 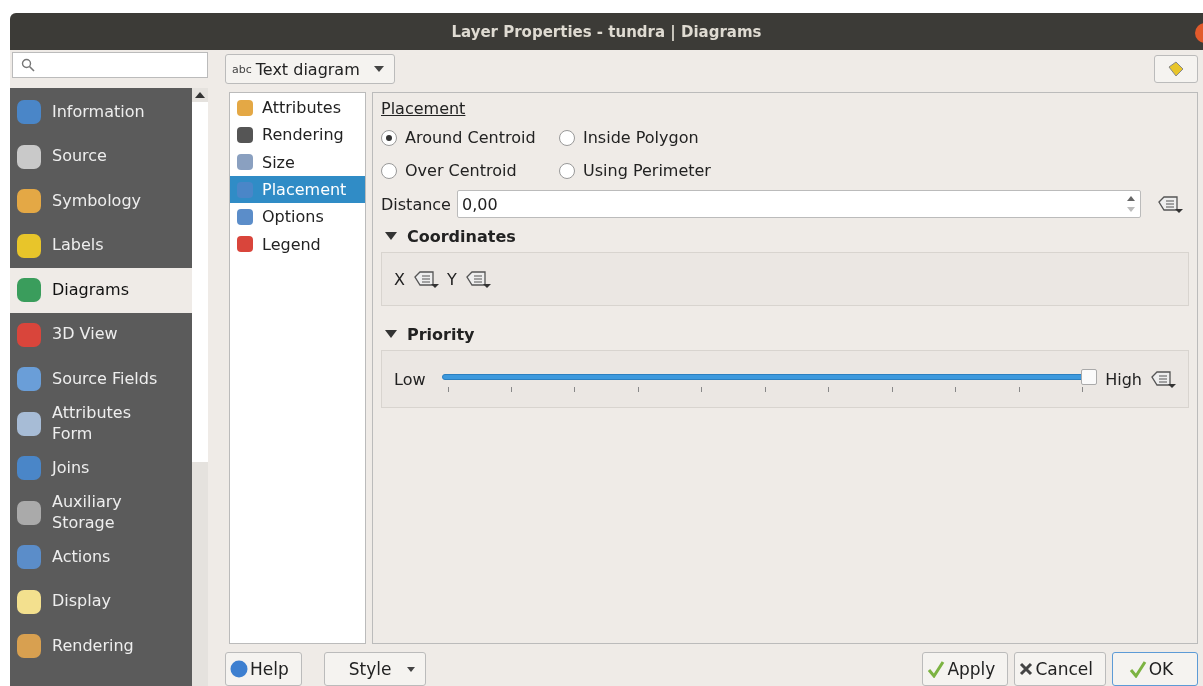 I want to click on diagram-type-dropdown: abc Text diagram, so click(x=310, y=69).